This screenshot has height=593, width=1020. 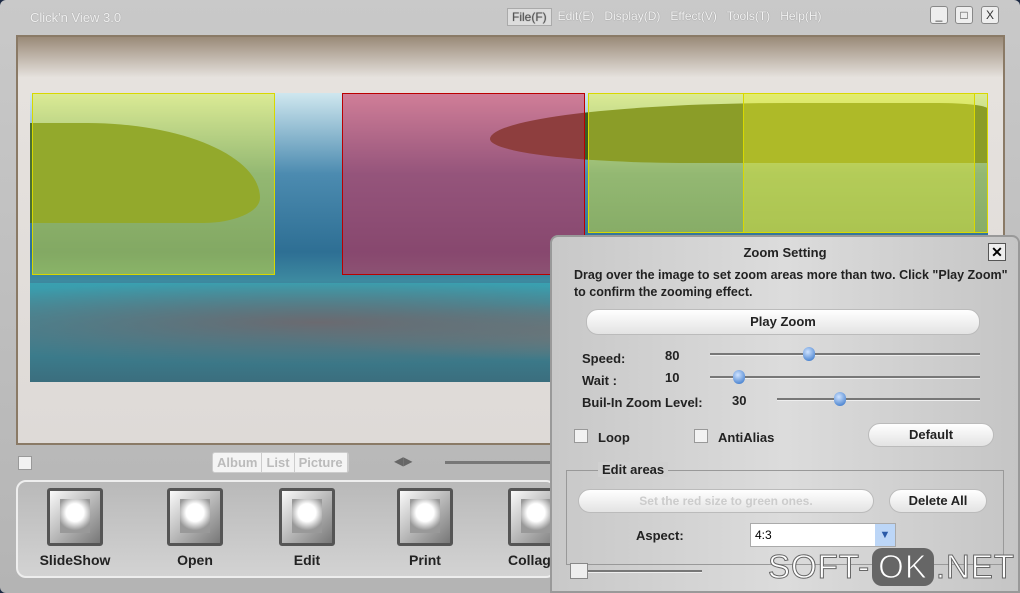 I want to click on speed-slider-thumb, so click(x=808, y=354).